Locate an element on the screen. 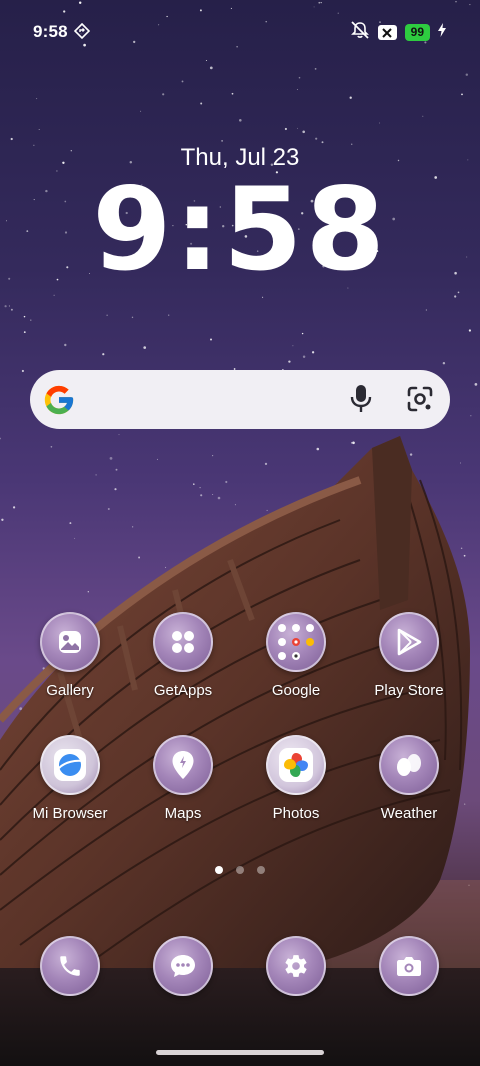 This screenshot has height=1066, width=480. app-photos: Photos is located at coordinates (296, 778).